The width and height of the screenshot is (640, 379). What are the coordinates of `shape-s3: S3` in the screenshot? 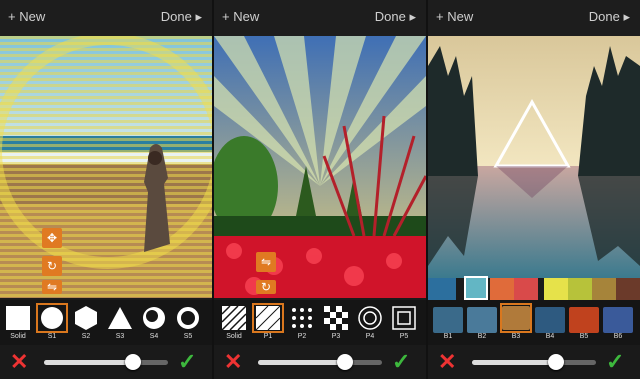 It's located at (120, 324).